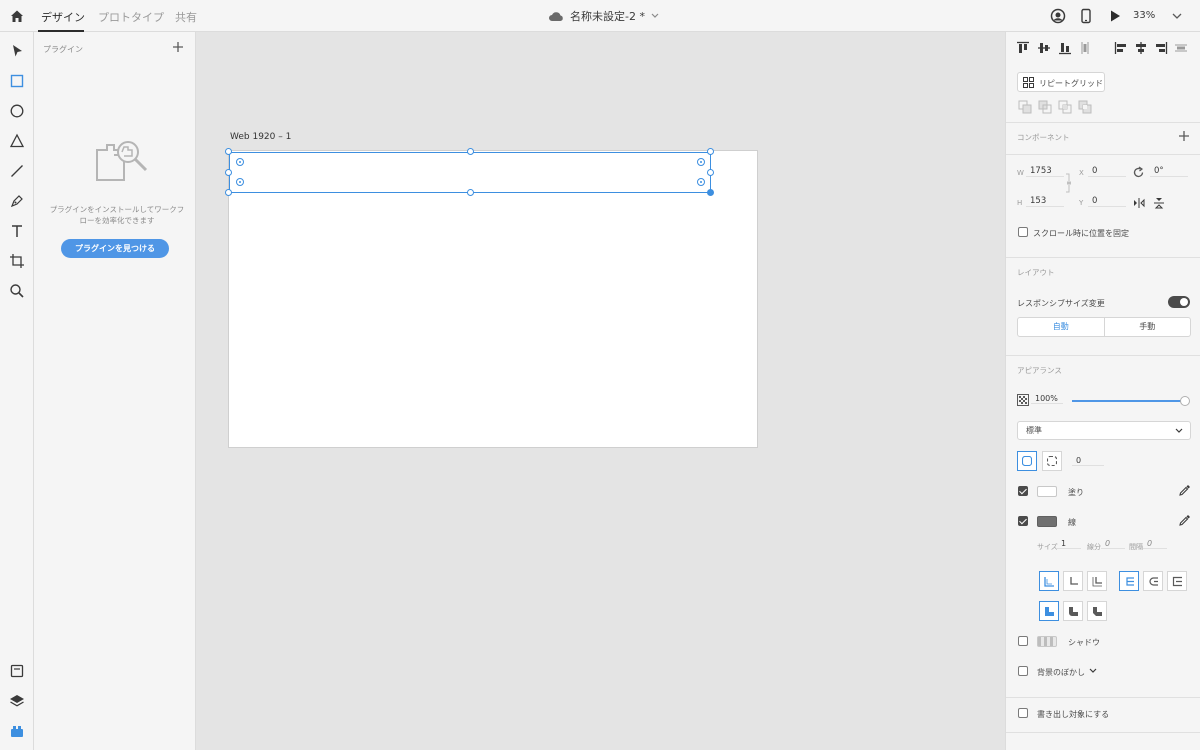 This screenshot has width=1200, height=750. What do you see at coordinates (1179, 302) in the screenshot?
I see `responsive-resize-toggle` at bounding box center [1179, 302].